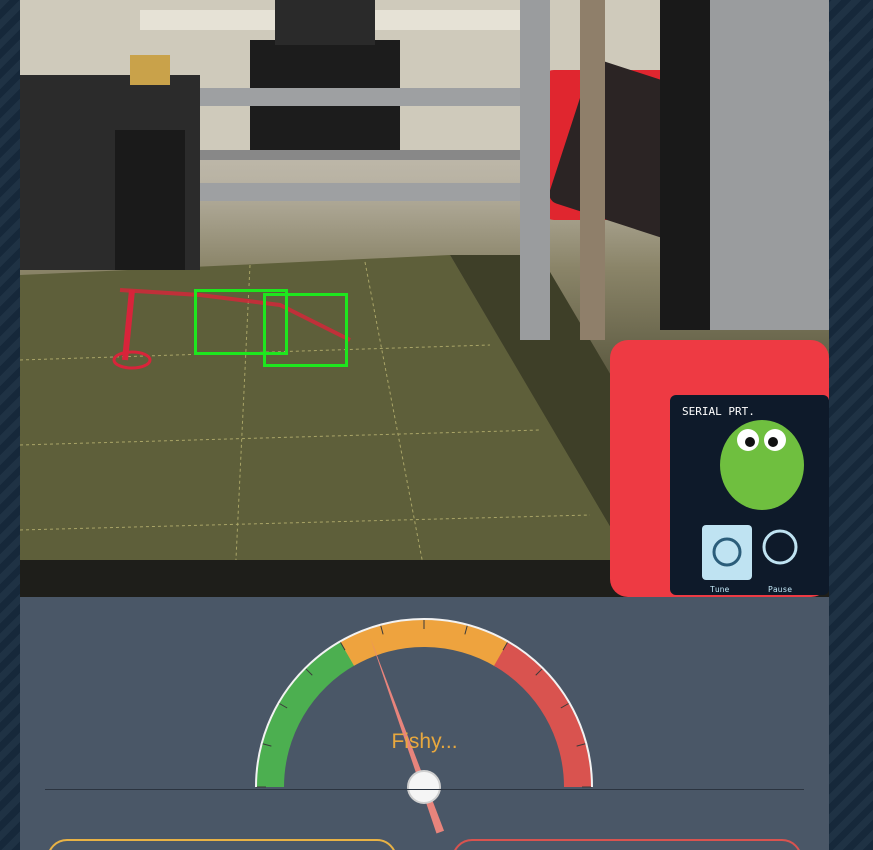  What do you see at coordinates (718, 411) in the screenshot?
I see `lcd-serial-text: SERIAL PRT.` at bounding box center [718, 411].